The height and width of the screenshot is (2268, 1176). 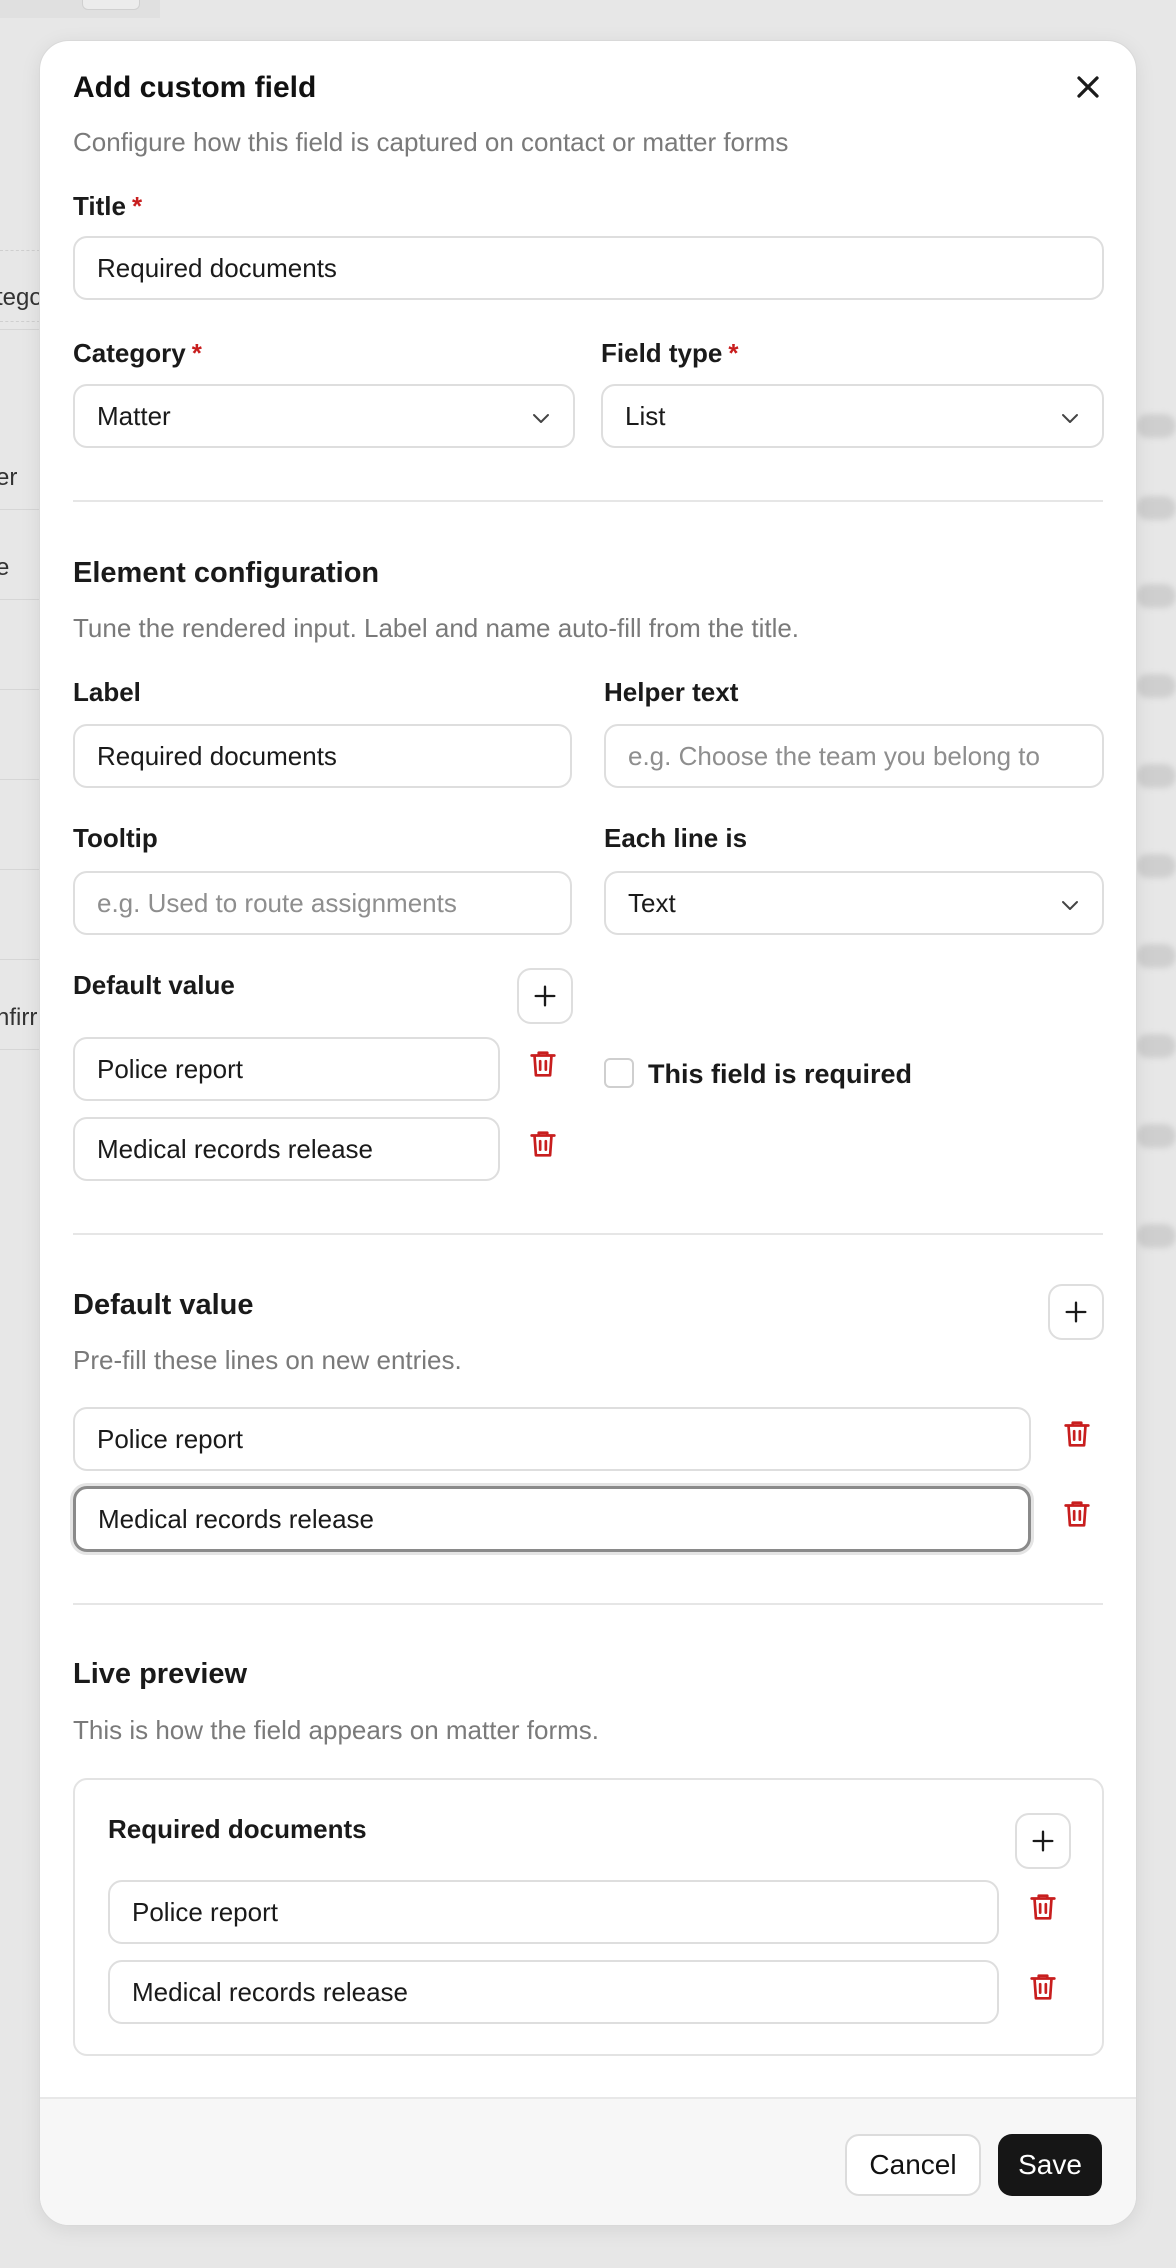 I want to click on field-type-label-text: Field type, so click(x=662, y=353).